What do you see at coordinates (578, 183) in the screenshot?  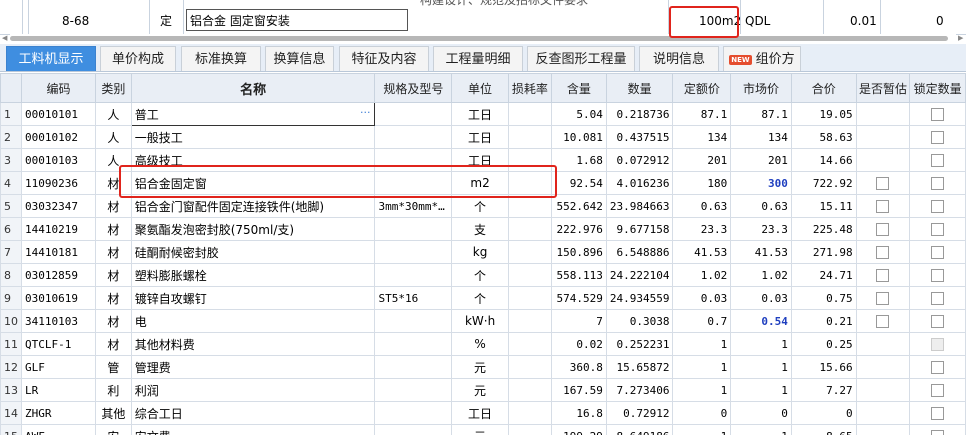 I see `cell-content: 92.54` at bounding box center [578, 183].